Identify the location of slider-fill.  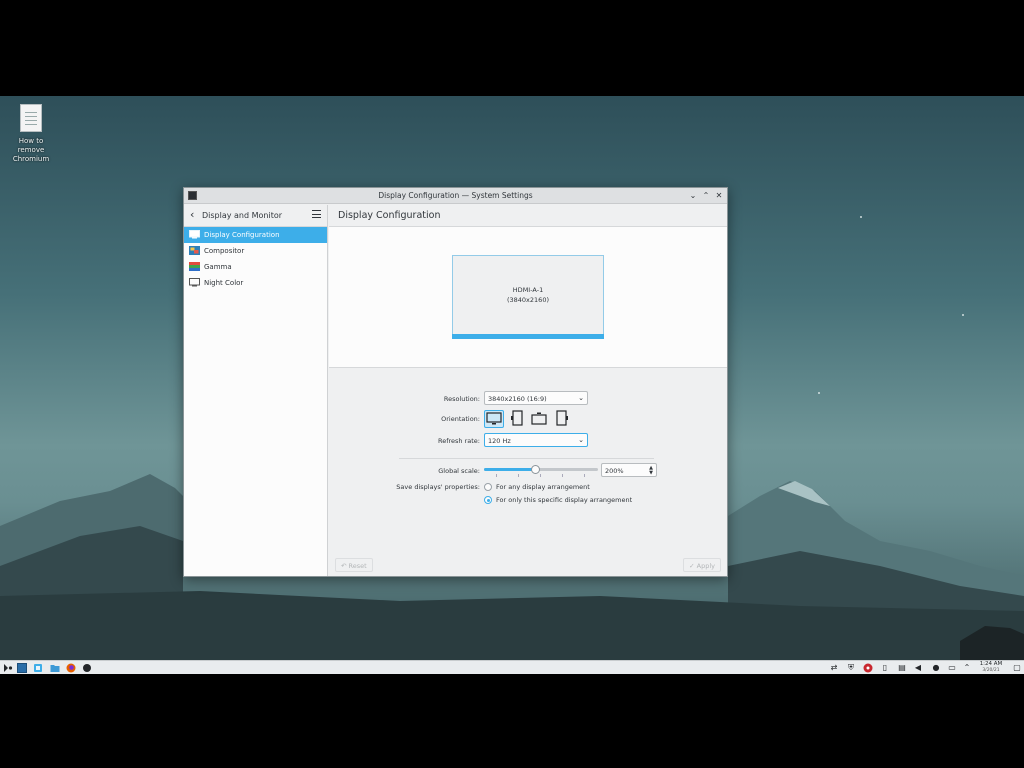
(509, 469).